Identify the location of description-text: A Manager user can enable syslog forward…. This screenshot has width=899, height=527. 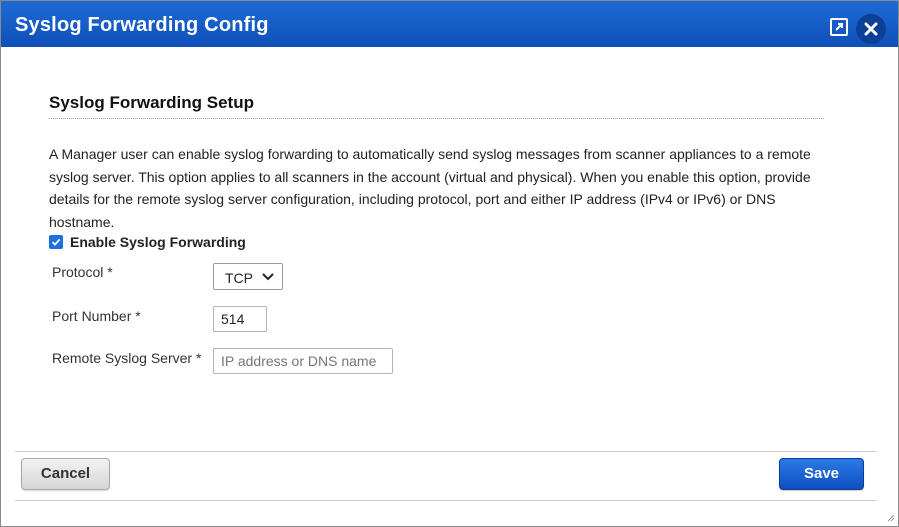
(430, 188).